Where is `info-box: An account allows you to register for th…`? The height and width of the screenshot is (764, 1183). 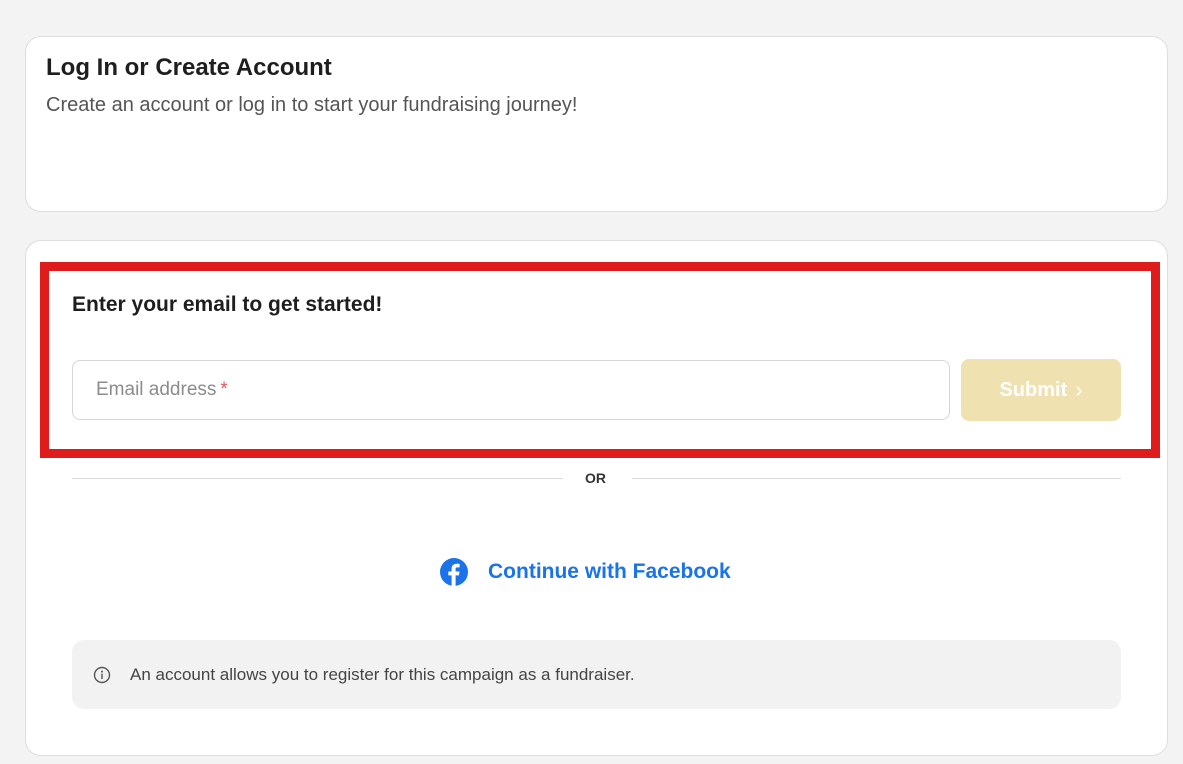 info-box: An account allows you to register for th… is located at coordinates (596, 674).